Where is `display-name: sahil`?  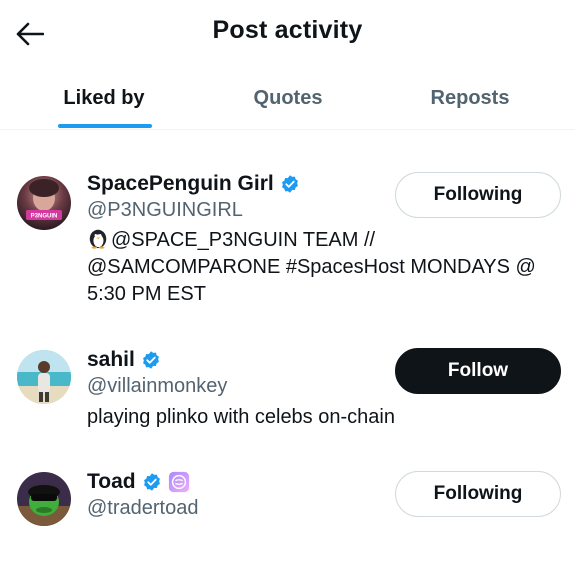
display-name: sahil is located at coordinates (111, 360).